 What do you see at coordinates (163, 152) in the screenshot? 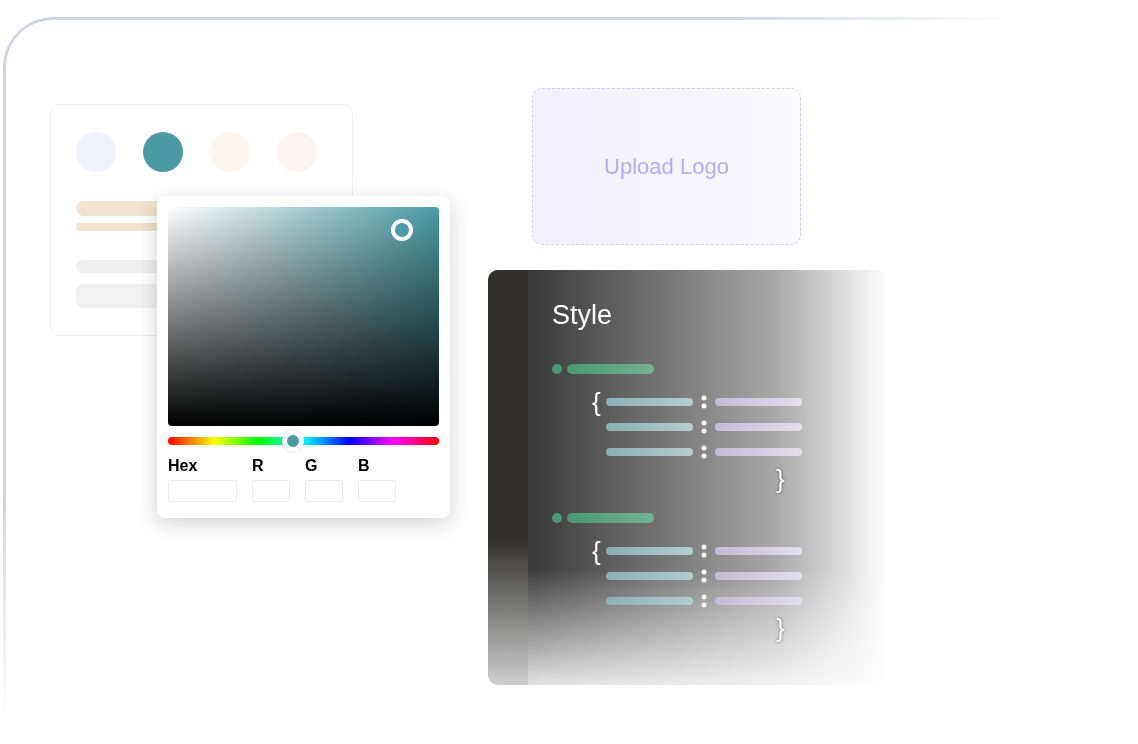
I see `color-swatch` at bounding box center [163, 152].